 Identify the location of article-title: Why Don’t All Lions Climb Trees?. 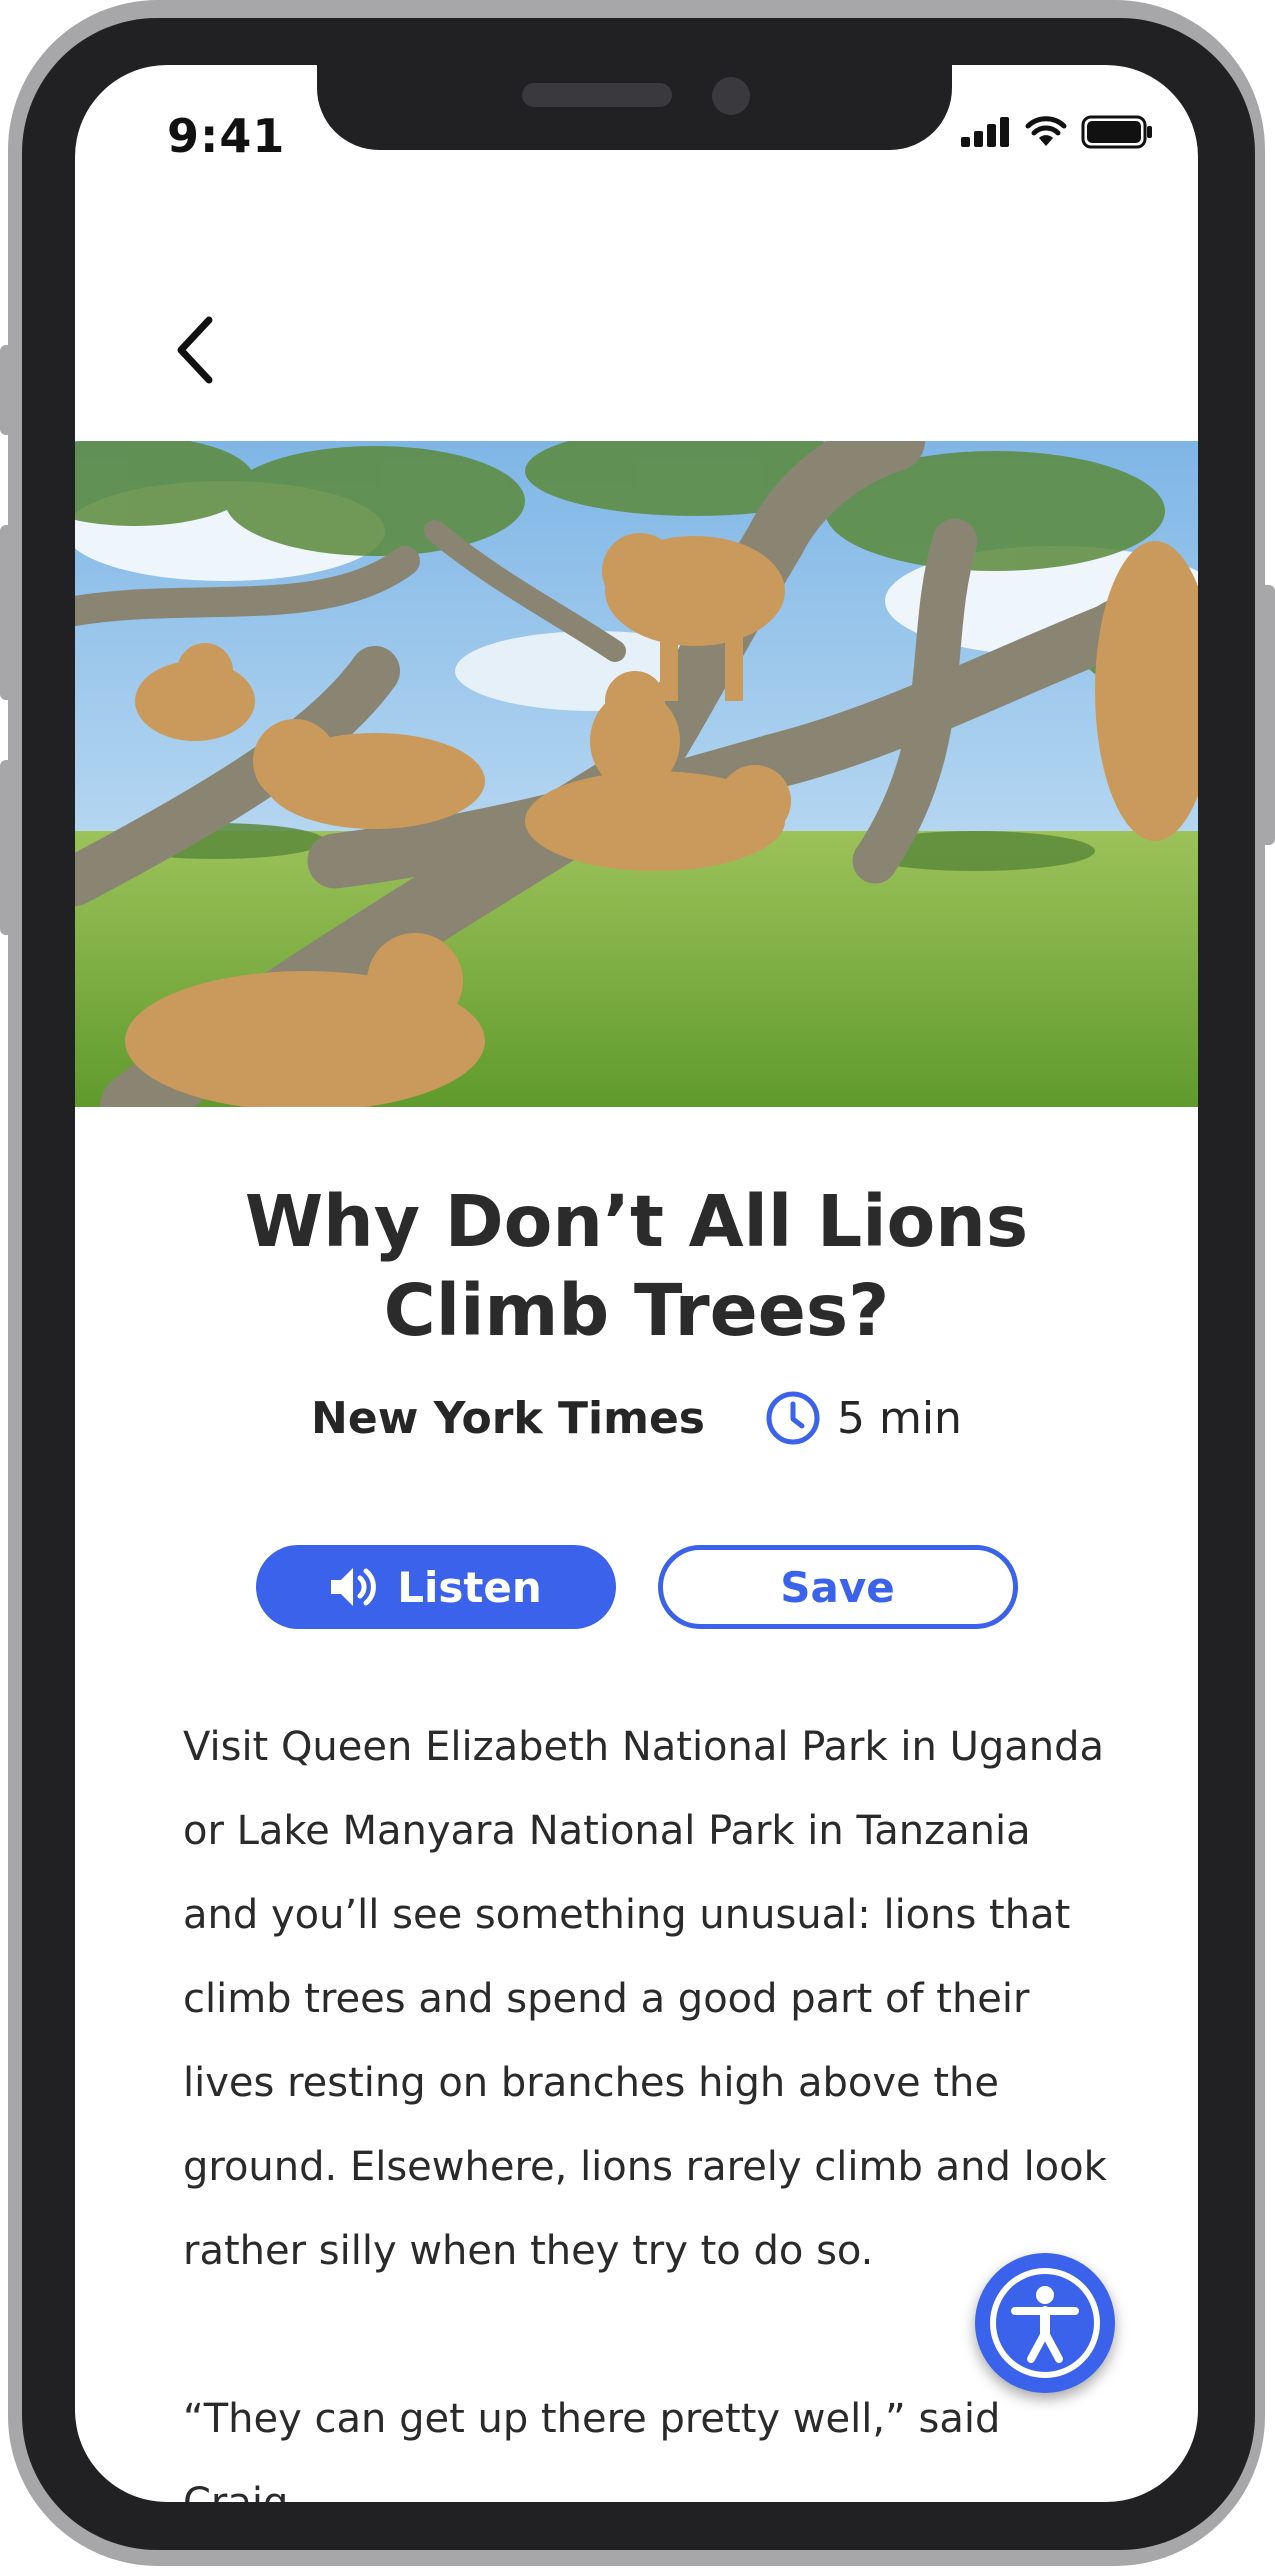
(636, 1266).